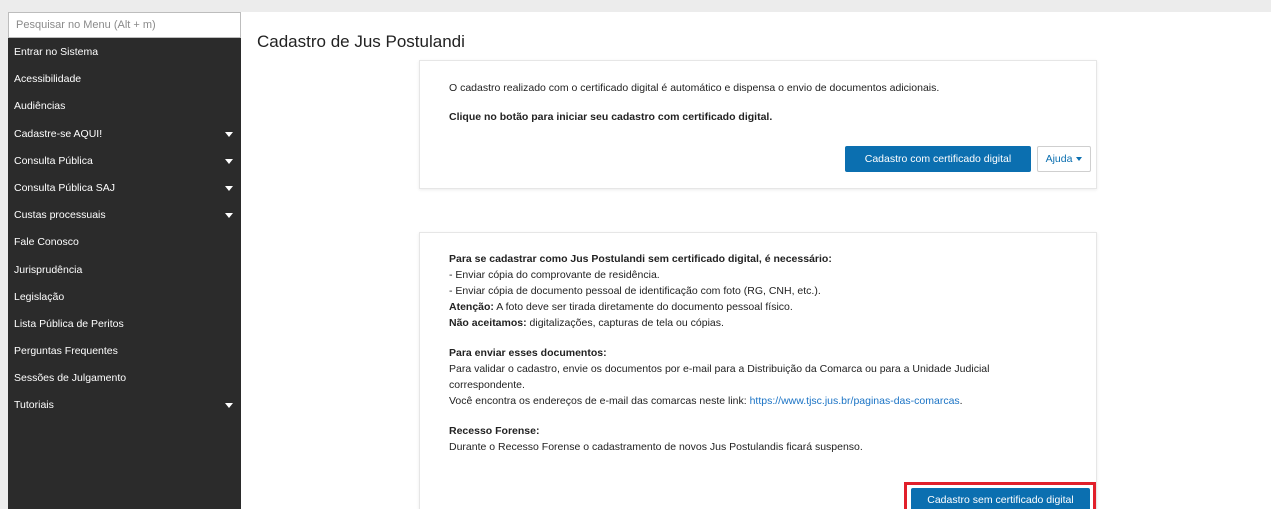 The image size is (1271, 509). What do you see at coordinates (124, 242) in the screenshot?
I see `sidebar-item-fale-conosco: Fale Conosco` at bounding box center [124, 242].